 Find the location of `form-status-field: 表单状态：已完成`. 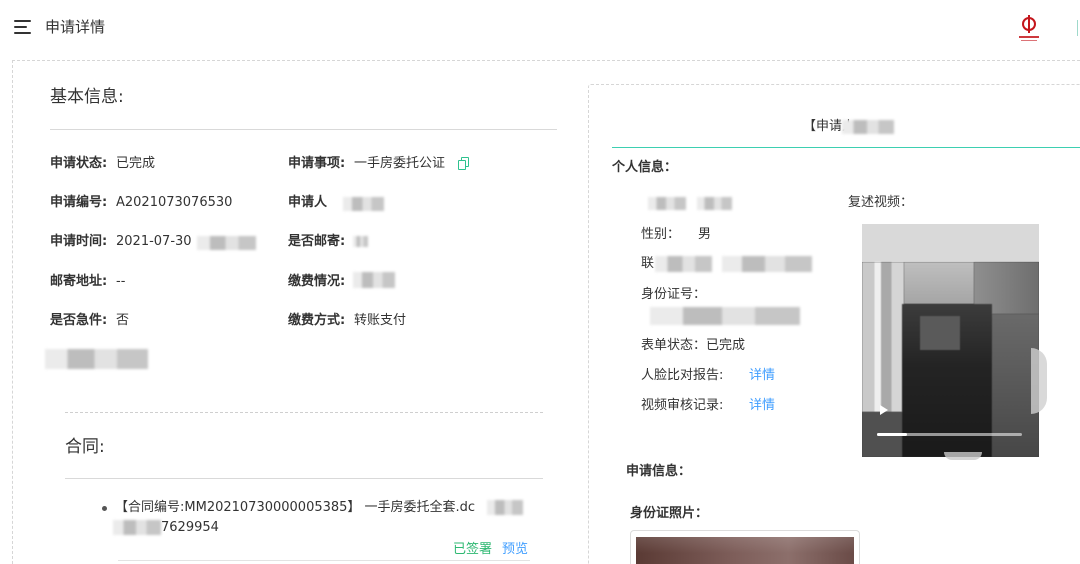

form-status-field: 表单状态：已完成 is located at coordinates (693, 346).